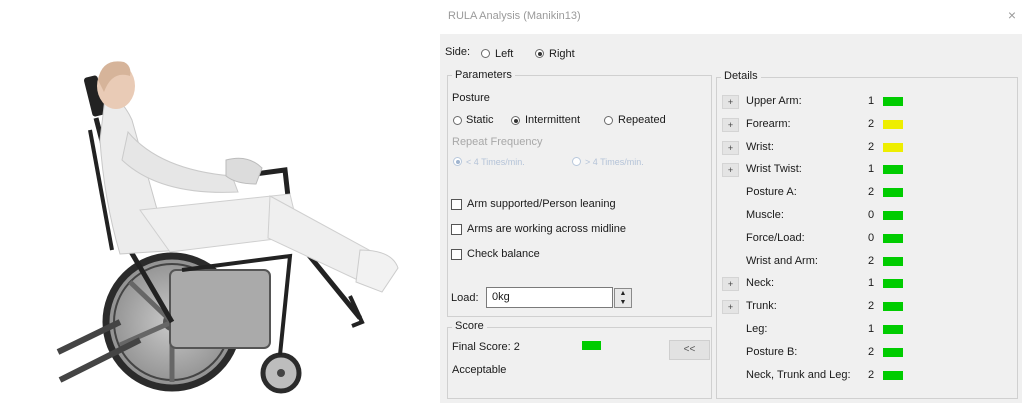 This screenshot has width=1022, height=406. What do you see at coordinates (871, 329) in the screenshot?
I see `leg-score: 1` at bounding box center [871, 329].